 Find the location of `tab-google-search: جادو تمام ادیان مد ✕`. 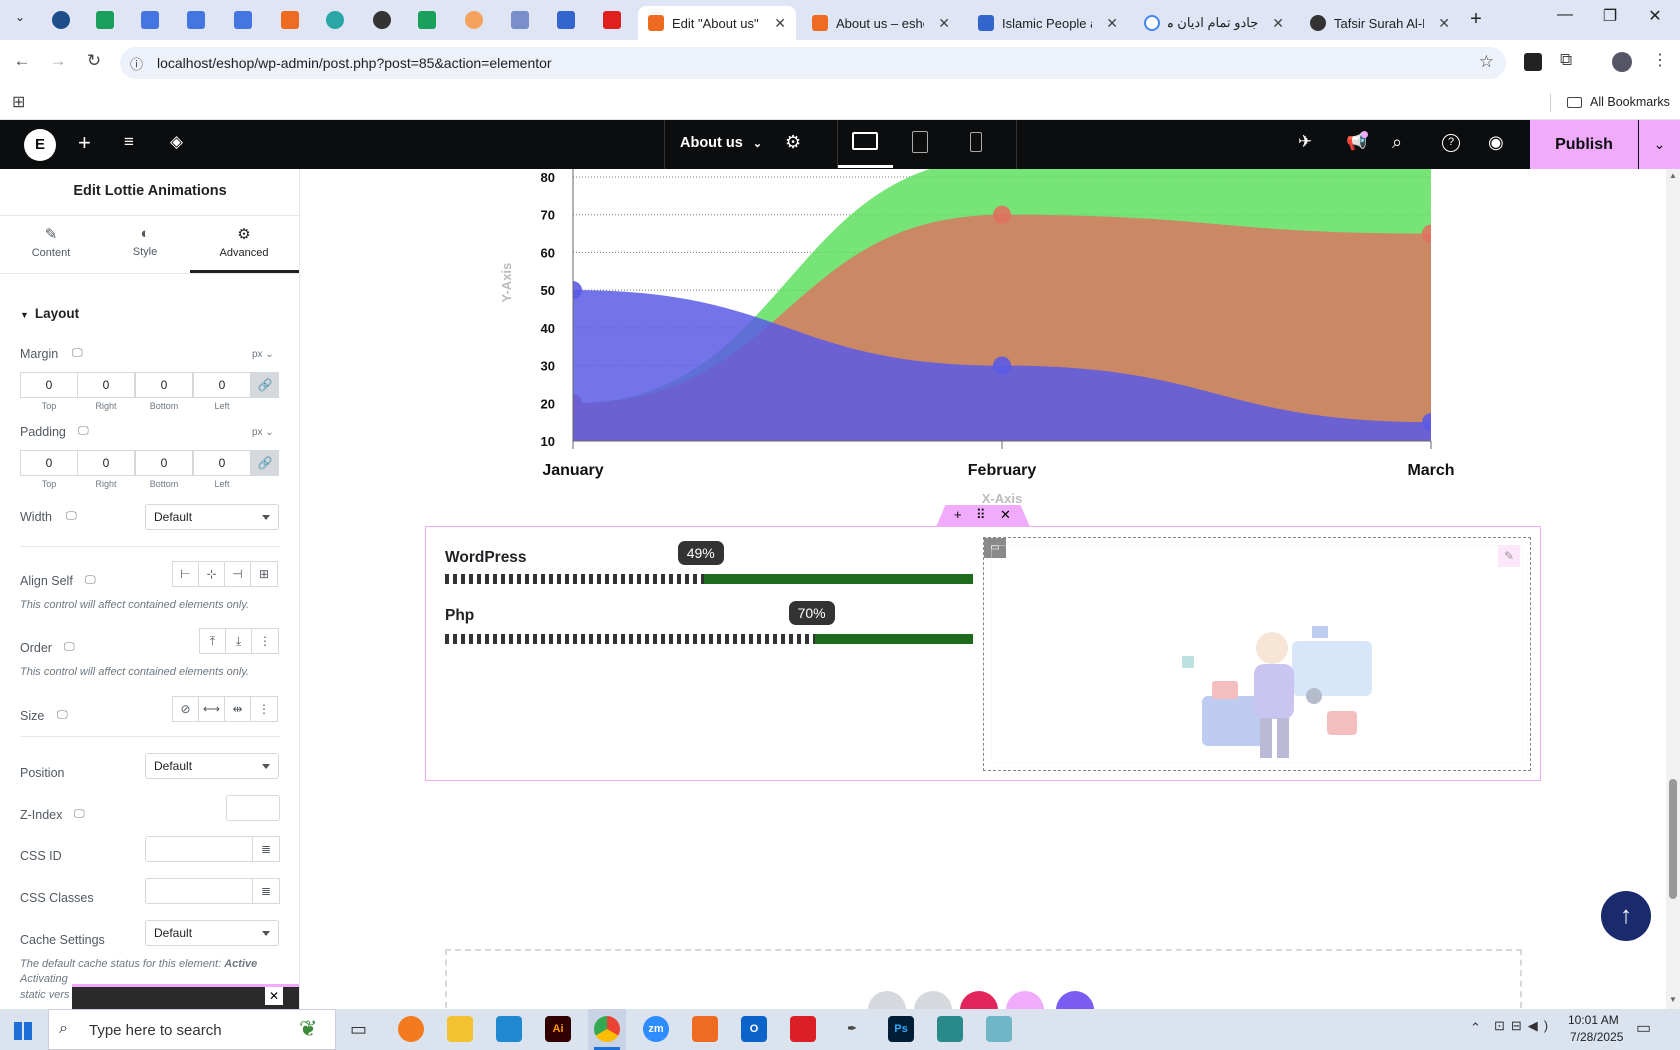

tab-google-search: جادو تمام ادیان مد ✕ is located at coordinates (1214, 23).